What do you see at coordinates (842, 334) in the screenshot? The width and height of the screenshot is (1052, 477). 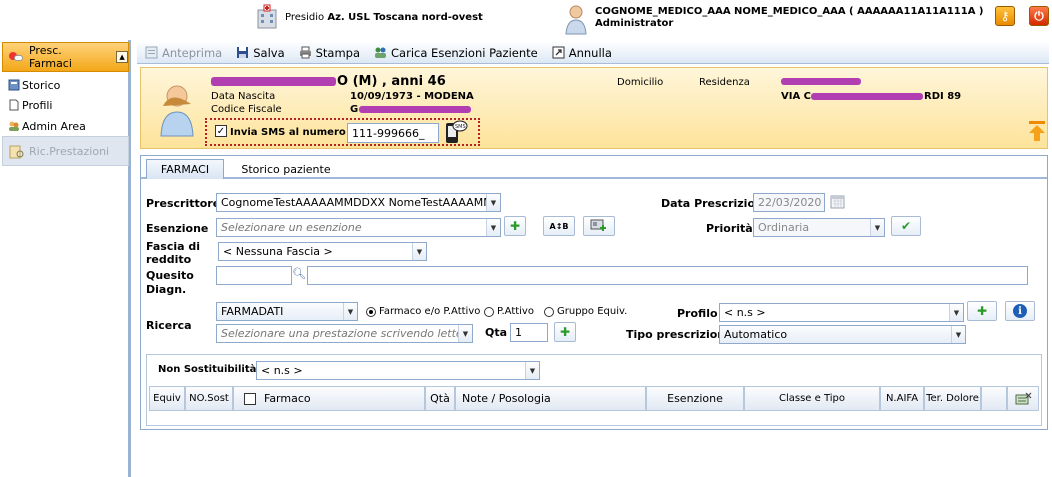 I see `tipo-prescrizione-select: Automatico ▼` at bounding box center [842, 334].